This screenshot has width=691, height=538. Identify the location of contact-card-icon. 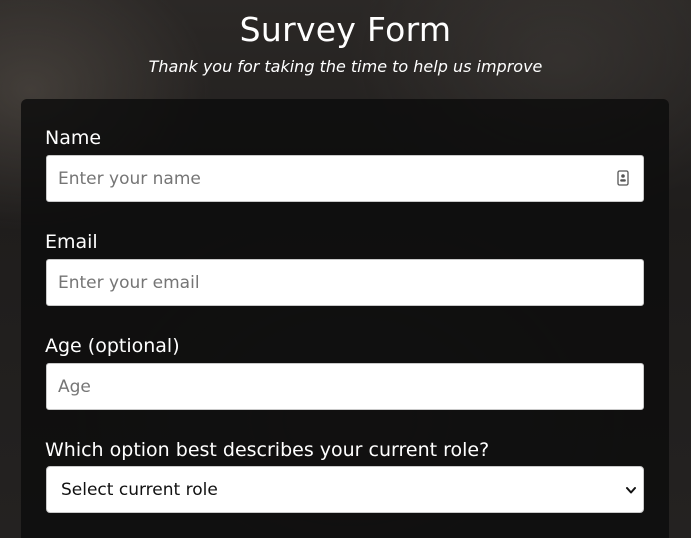
(623, 178).